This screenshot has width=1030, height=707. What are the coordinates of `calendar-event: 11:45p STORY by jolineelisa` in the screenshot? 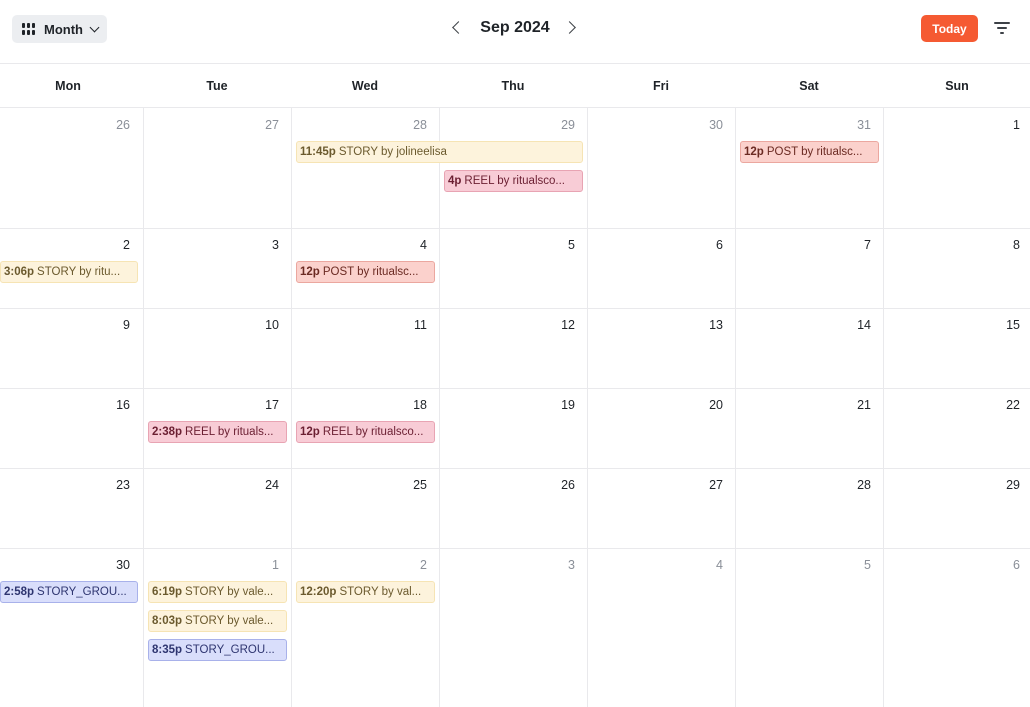 It's located at (439, 152).